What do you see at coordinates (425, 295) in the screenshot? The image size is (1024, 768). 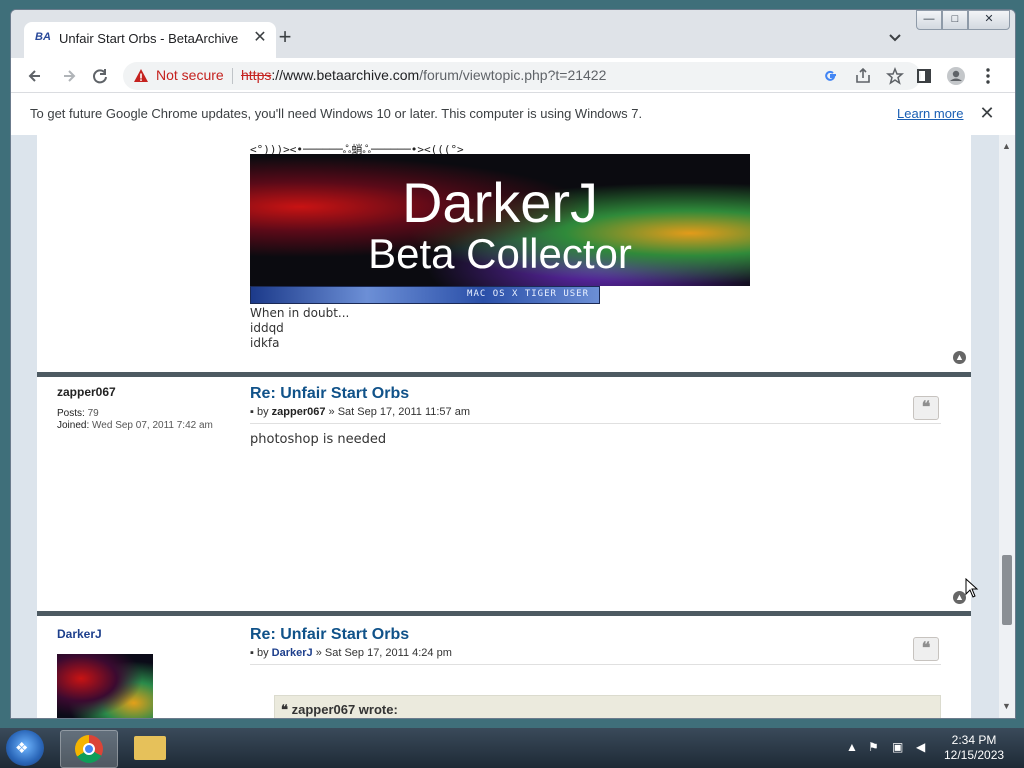 I see `userbar-image: MAC OS X TIGER USER` at bounding box center [425, 295].